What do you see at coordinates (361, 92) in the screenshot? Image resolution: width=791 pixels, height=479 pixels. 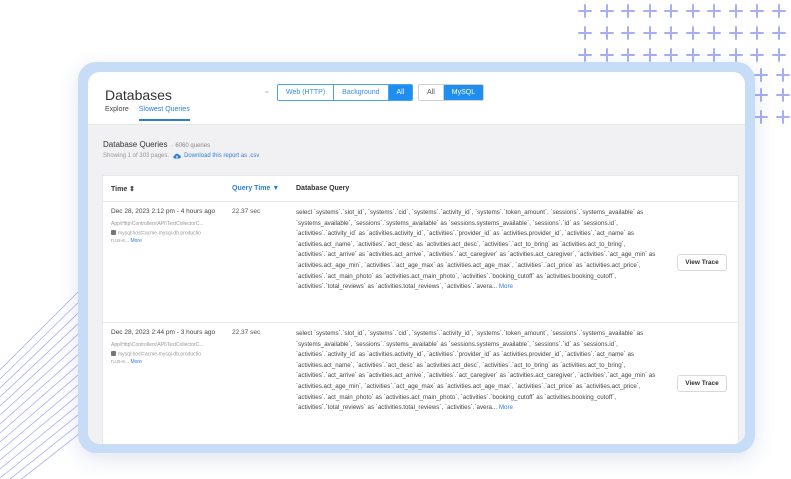 I see `filter-background: Background` at bounding box center [361, 92].